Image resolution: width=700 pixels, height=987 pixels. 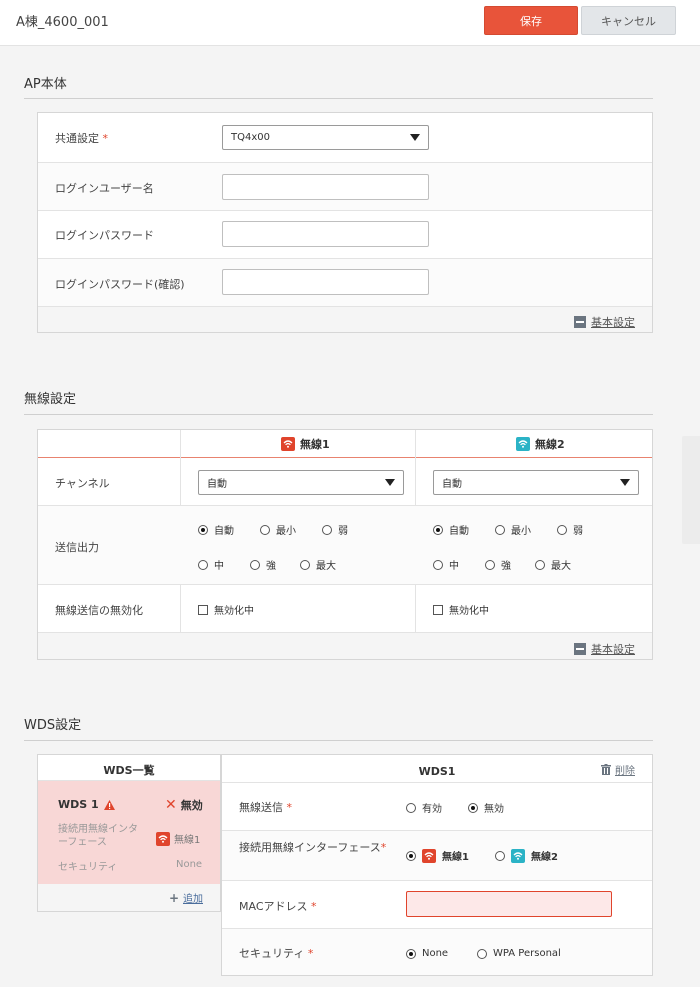 I want to click on channel-select-1: 自動, so click(x=301, y=482).